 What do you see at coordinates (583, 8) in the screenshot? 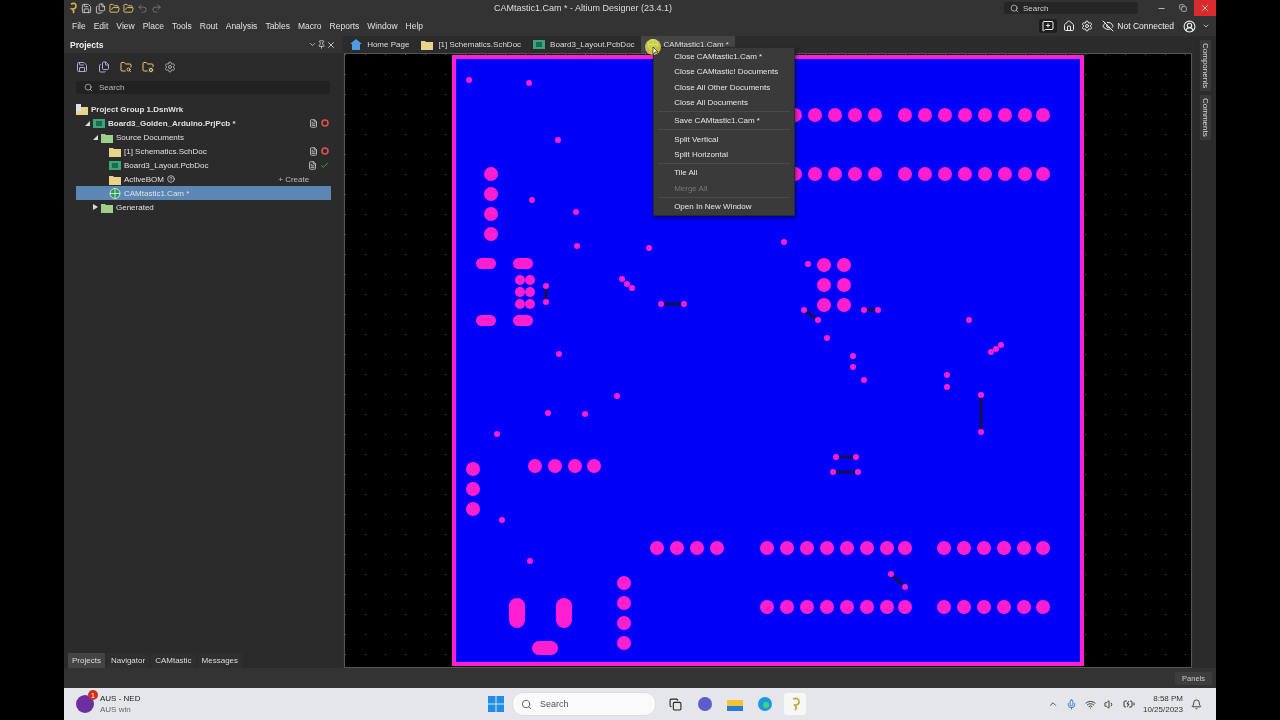
I see `window-title: CAMtastic1.Cam * - Altium Designer (23.4.1)` at bounding box center [583, 8].